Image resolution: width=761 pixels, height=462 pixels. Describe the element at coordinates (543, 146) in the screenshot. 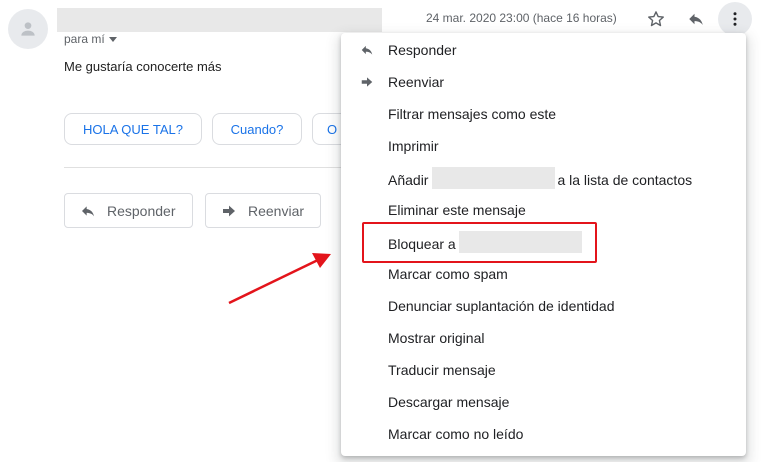

I see `menu-item-print: Imprimir` at that location.